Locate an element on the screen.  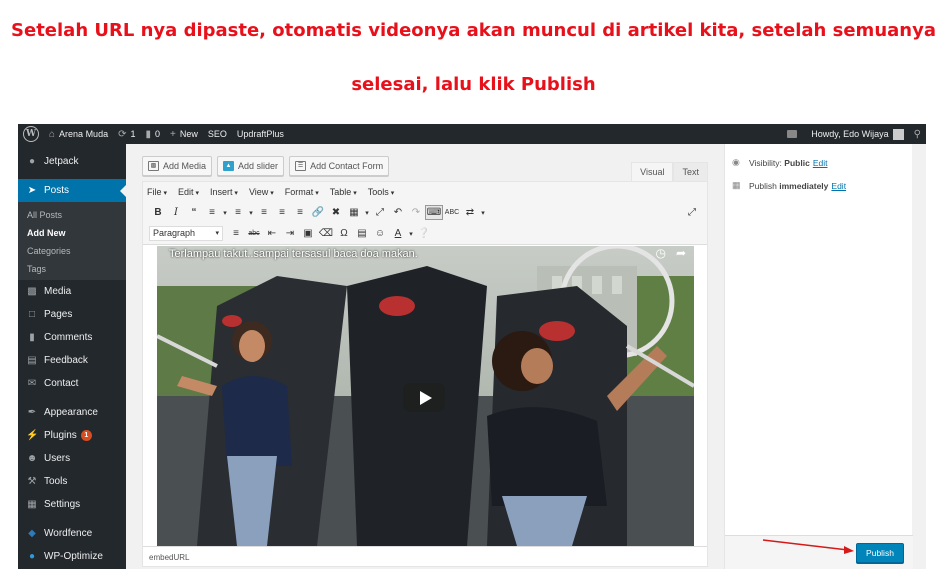
instruction-caption-line-2: selesai, lalu klik Publish is located at coordinates (473, 84).